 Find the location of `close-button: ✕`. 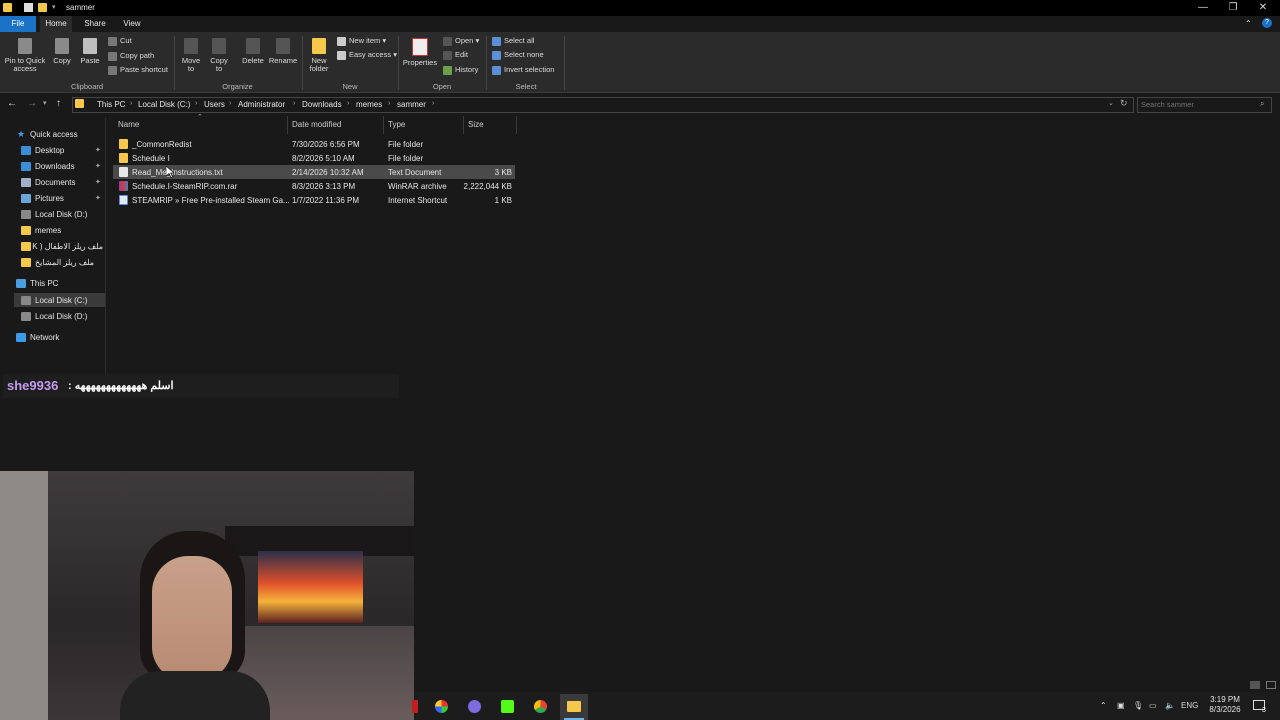

close-button: ✕ is located at coordinates (1263, 8).